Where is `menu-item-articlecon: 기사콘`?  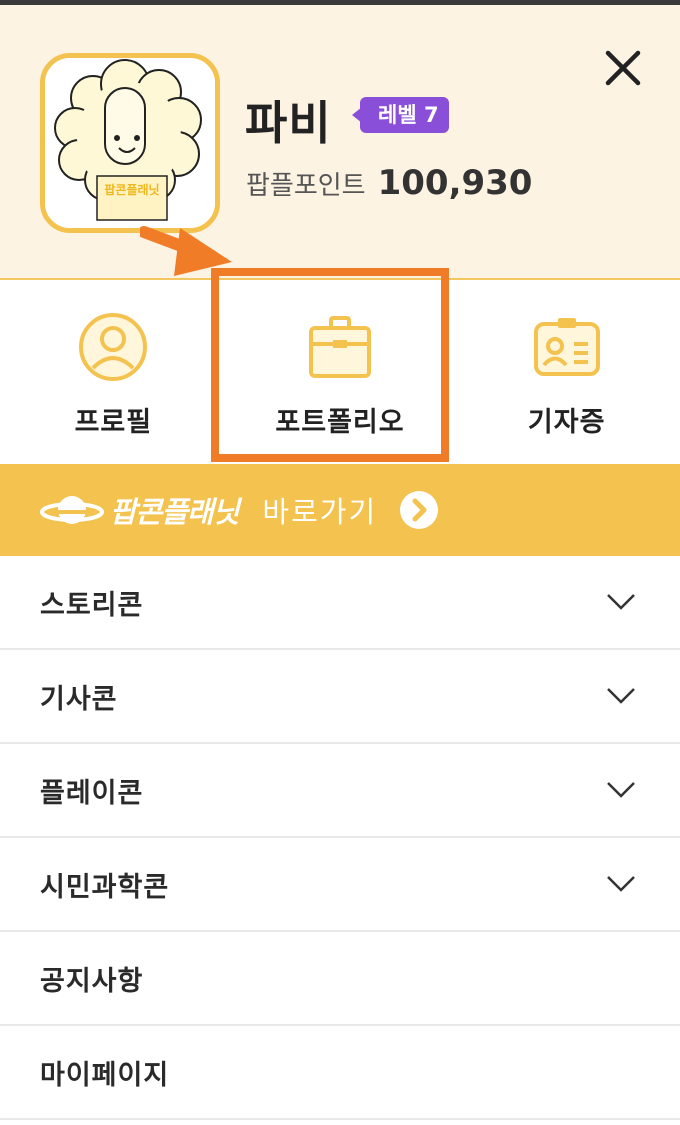 menu-item-articlecon: 기사콘 is located at coordinates (340, 697).